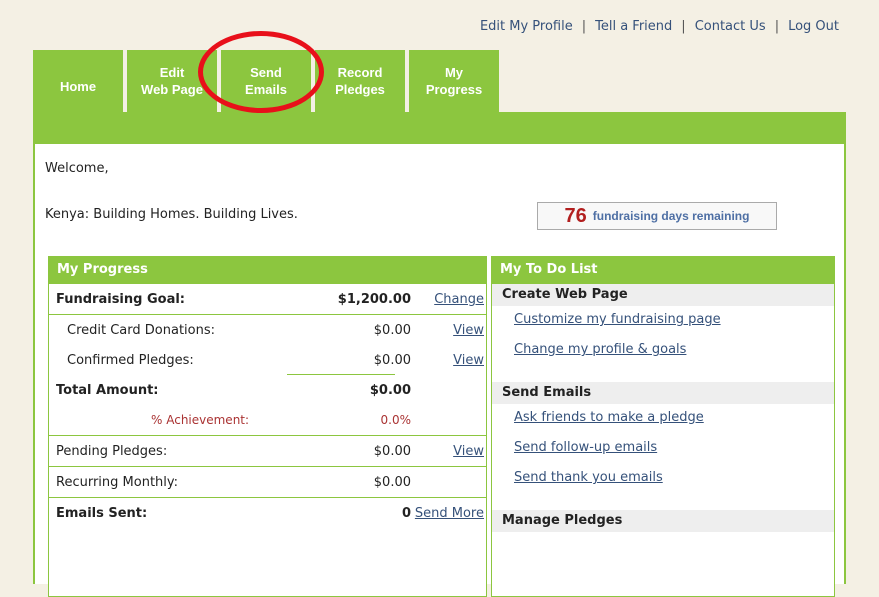 The height and width of the screenshot is (597, 879). I want to click on row-label: Emails Sent:, so click(102, 513).